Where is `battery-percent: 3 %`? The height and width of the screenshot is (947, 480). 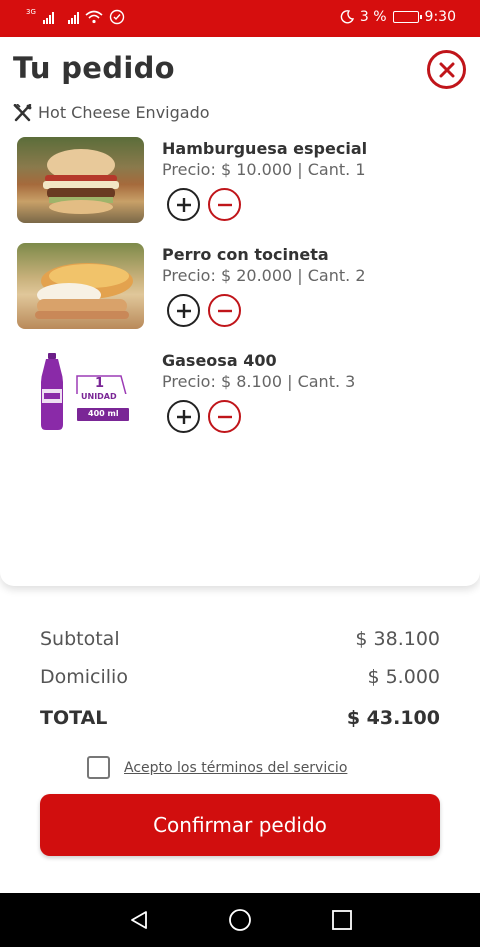 battery-percent: 3 % is located at coordinates (373, 17).